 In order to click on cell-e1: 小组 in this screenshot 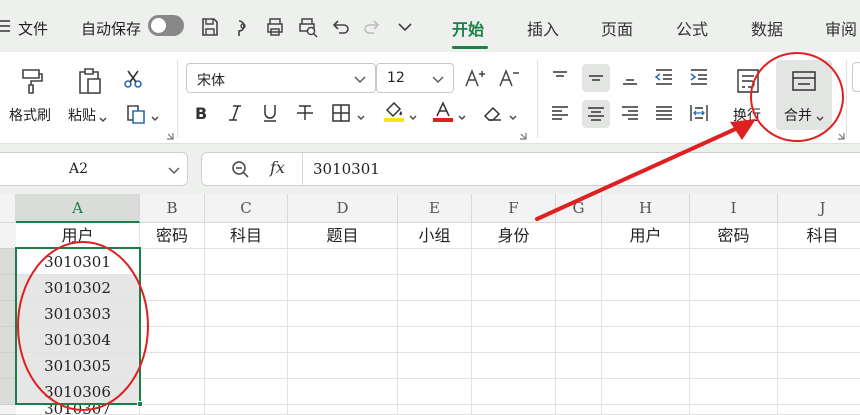, I will do `click(435, 236)`.